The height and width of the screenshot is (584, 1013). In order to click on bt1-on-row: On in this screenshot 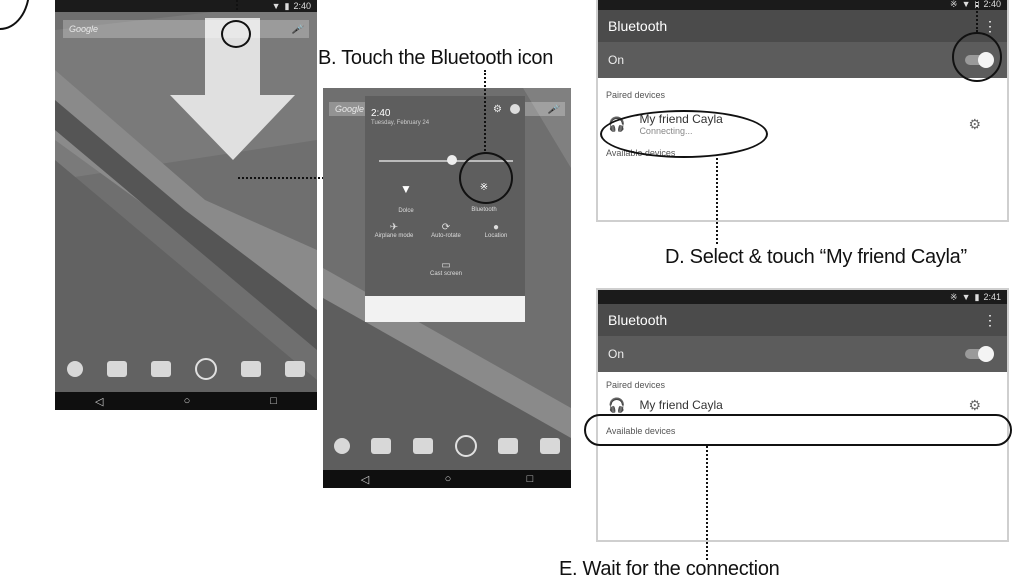, I will do `click(802, 60)`.